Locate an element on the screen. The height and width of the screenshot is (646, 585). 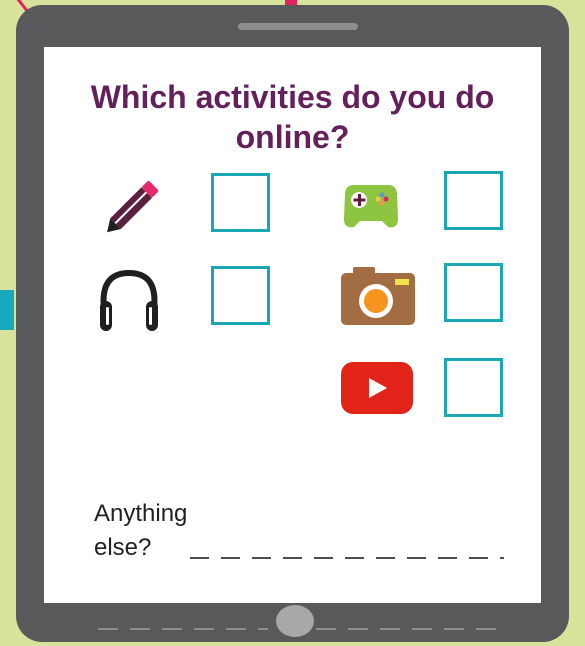
pencil-icon is located at coordinates (135, 207).